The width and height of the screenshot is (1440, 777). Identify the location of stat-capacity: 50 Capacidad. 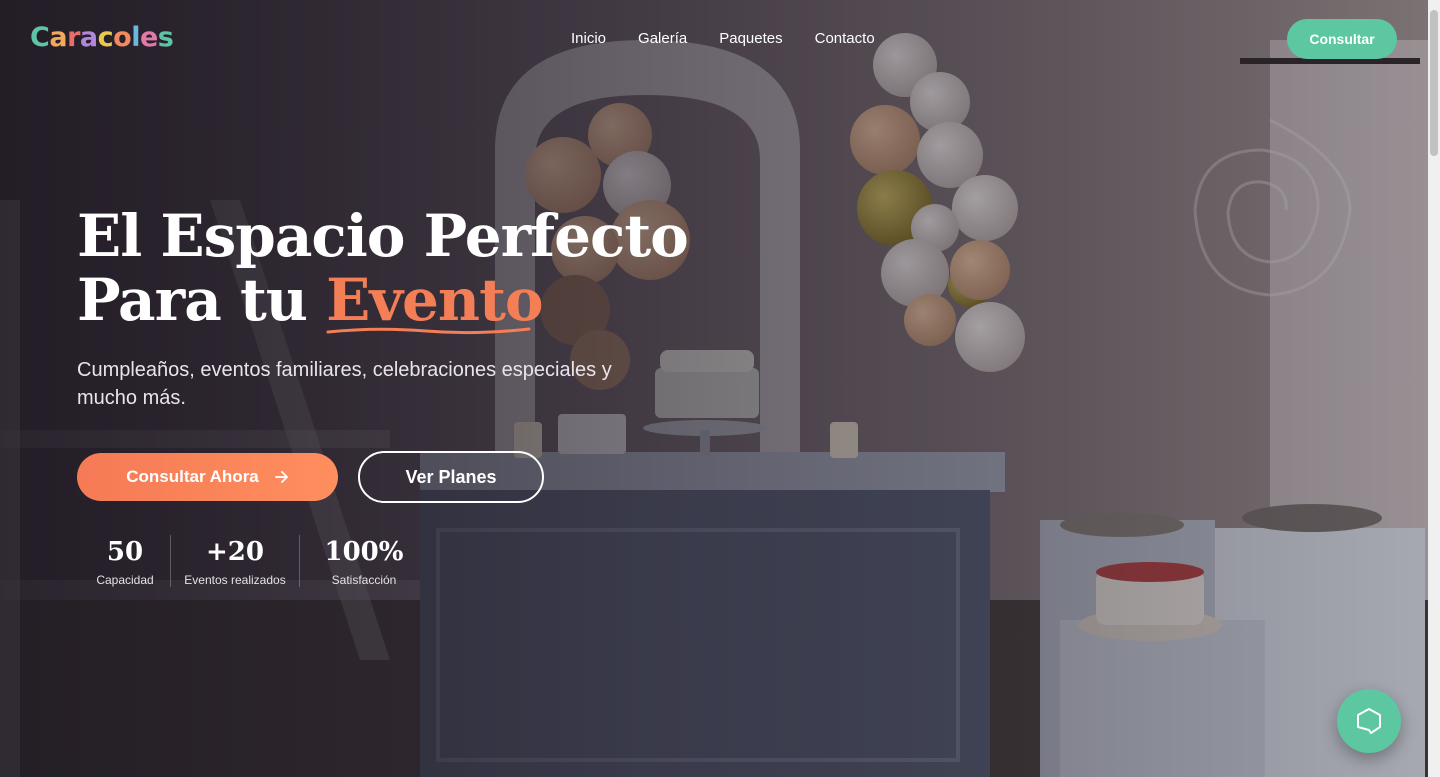
(125, 561).